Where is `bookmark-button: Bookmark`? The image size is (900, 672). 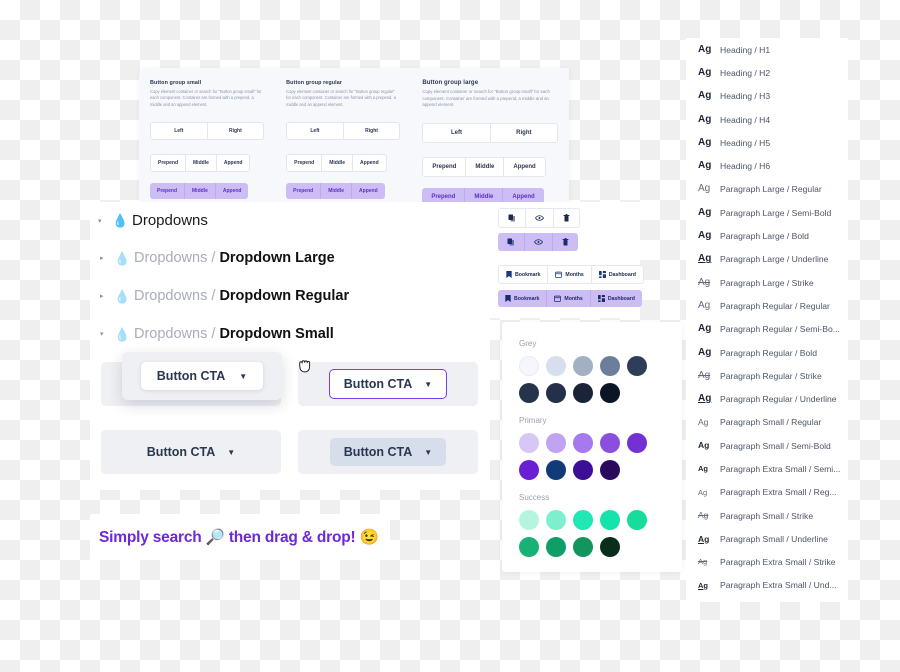
bookmark-button: Bookmark is located at coordinates (522, 298).